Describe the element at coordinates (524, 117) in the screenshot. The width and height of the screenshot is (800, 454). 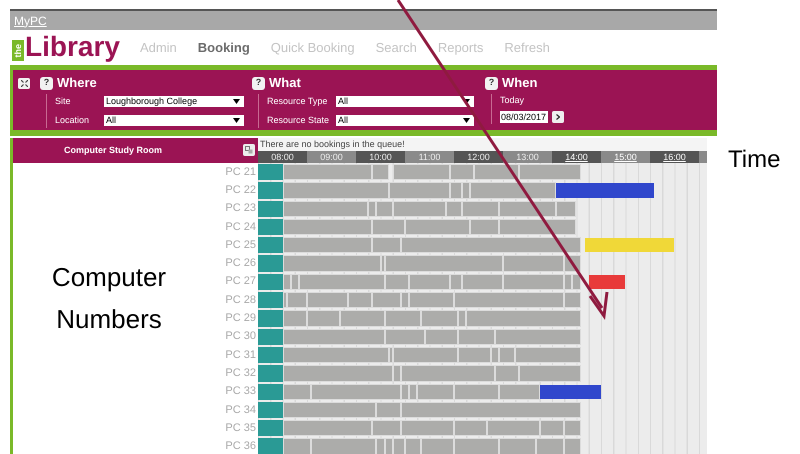
I see `date-field: 08/03/2017` at that location.